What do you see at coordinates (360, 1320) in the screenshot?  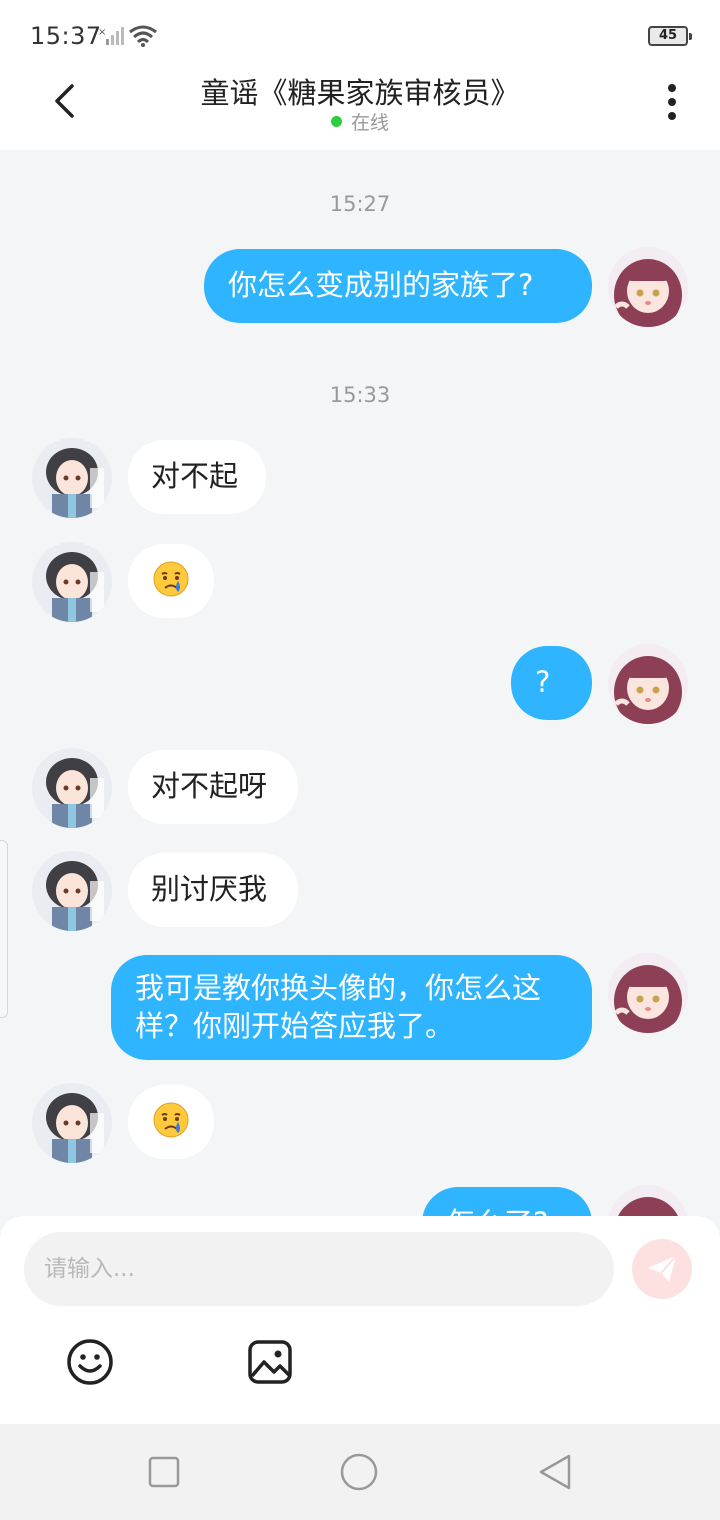 I see `message-composer` at bounding box center [360, 1320].